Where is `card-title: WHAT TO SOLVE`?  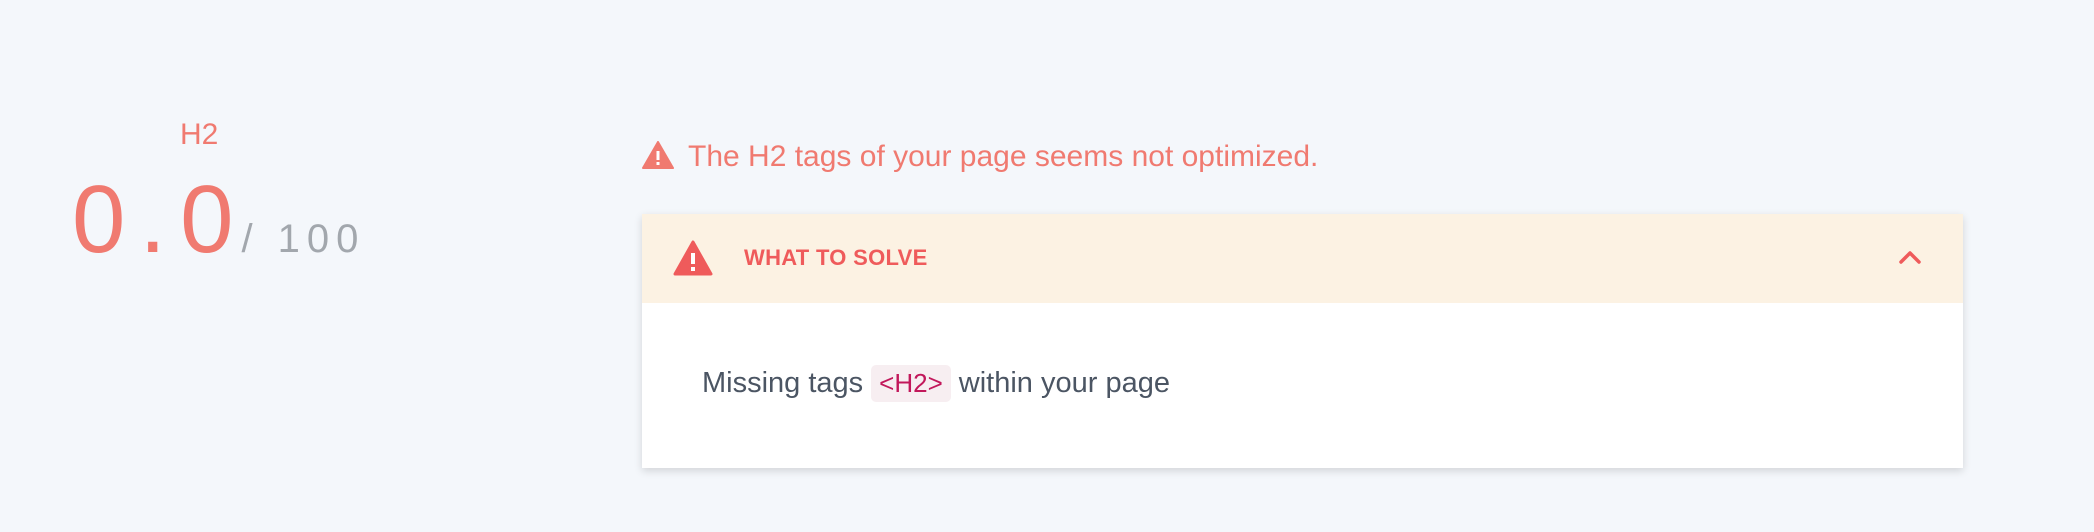 card-title: WHAT TO SOLVE is located at coordinates (836, 257).